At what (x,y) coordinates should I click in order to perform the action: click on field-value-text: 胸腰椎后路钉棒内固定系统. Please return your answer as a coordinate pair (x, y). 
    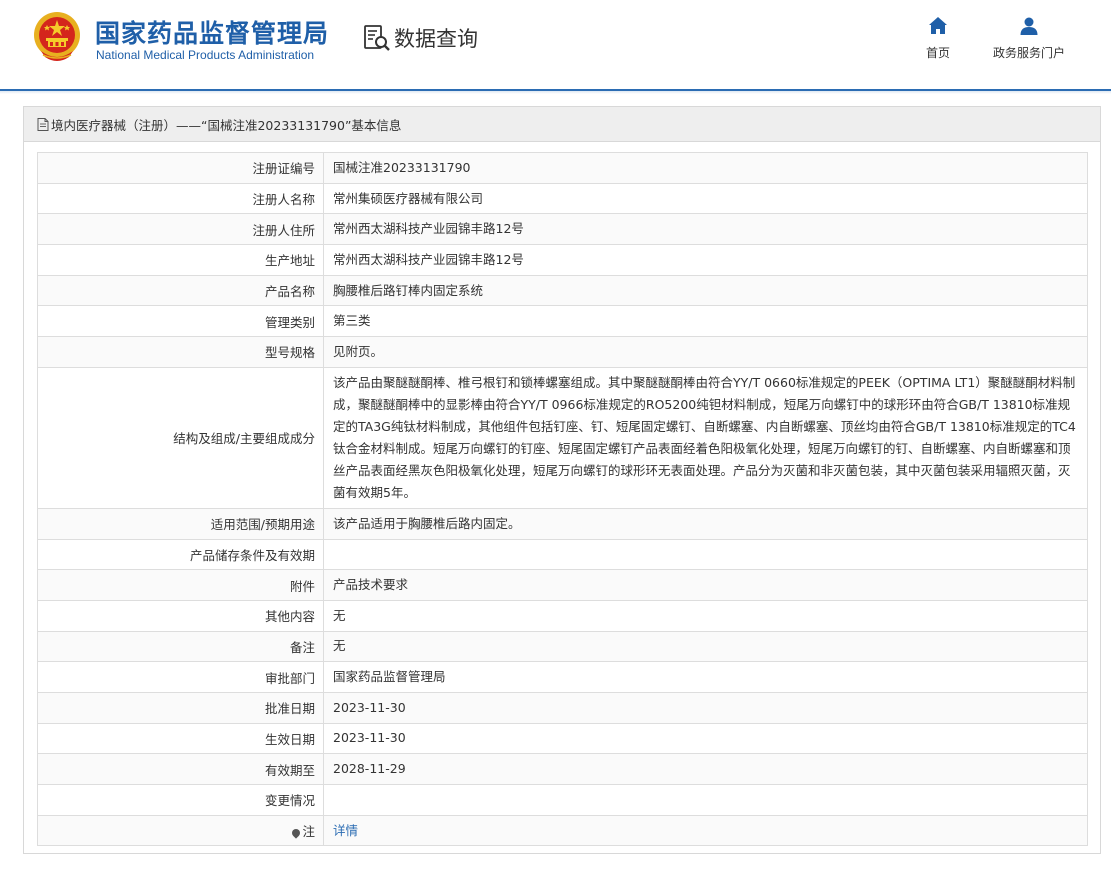
    Looking at the image, I should click on (408, 290).